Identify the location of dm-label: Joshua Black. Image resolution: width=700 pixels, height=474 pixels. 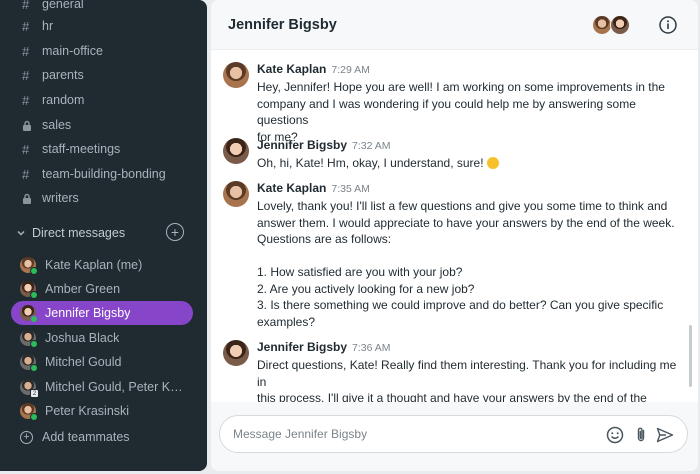
(82, 338).